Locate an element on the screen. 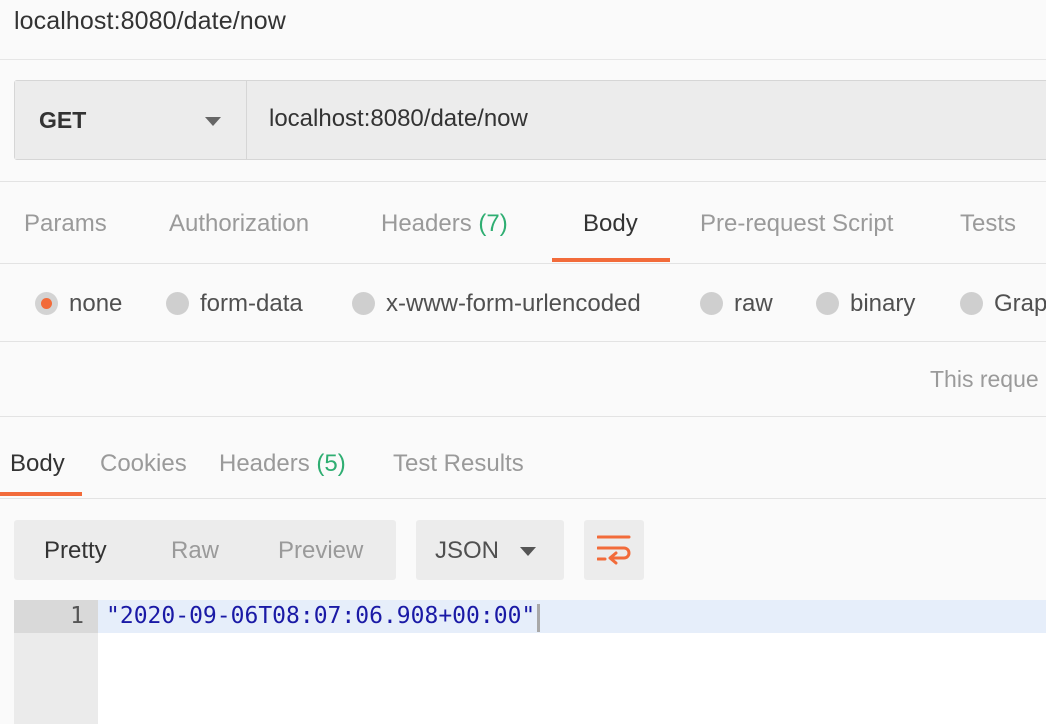 This screenshot has height=724, width=1046. response-tabs: Body Cookies Headers (5) Test Results is located at coordinates (523, 458).